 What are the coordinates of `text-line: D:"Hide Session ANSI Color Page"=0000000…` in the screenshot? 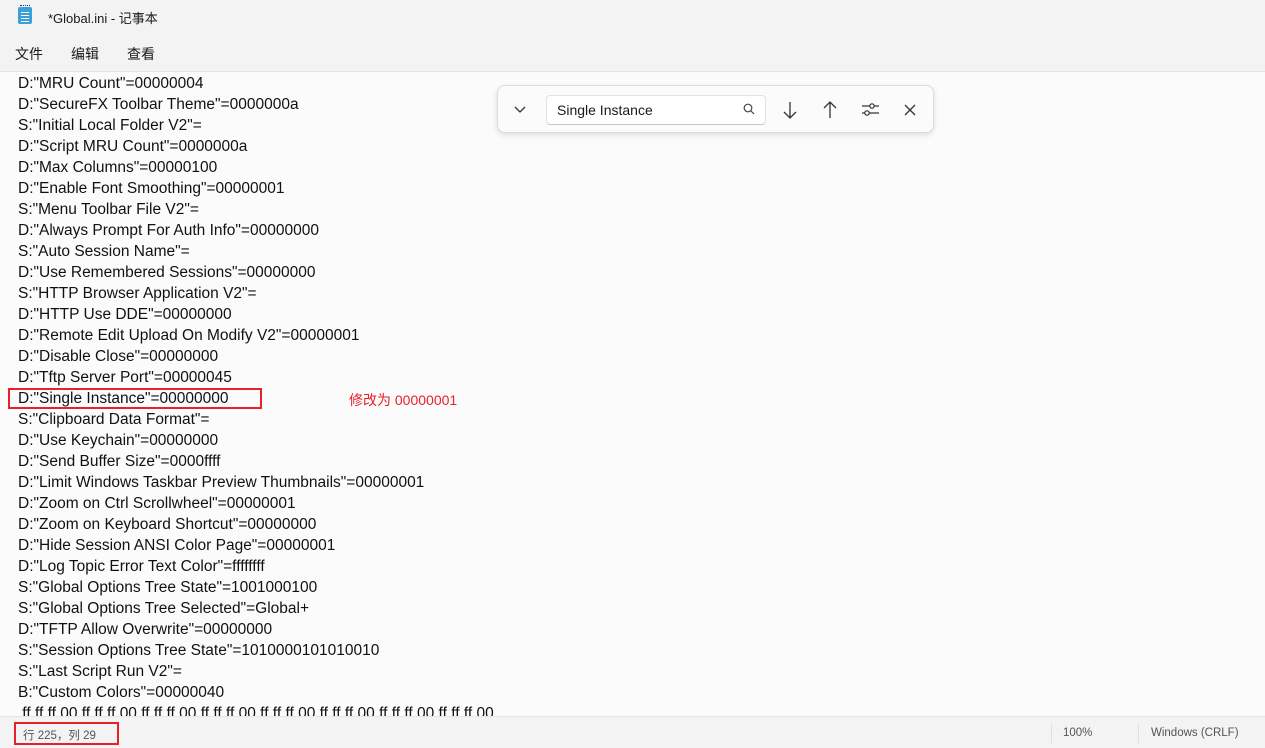 It's located at (177, 545).